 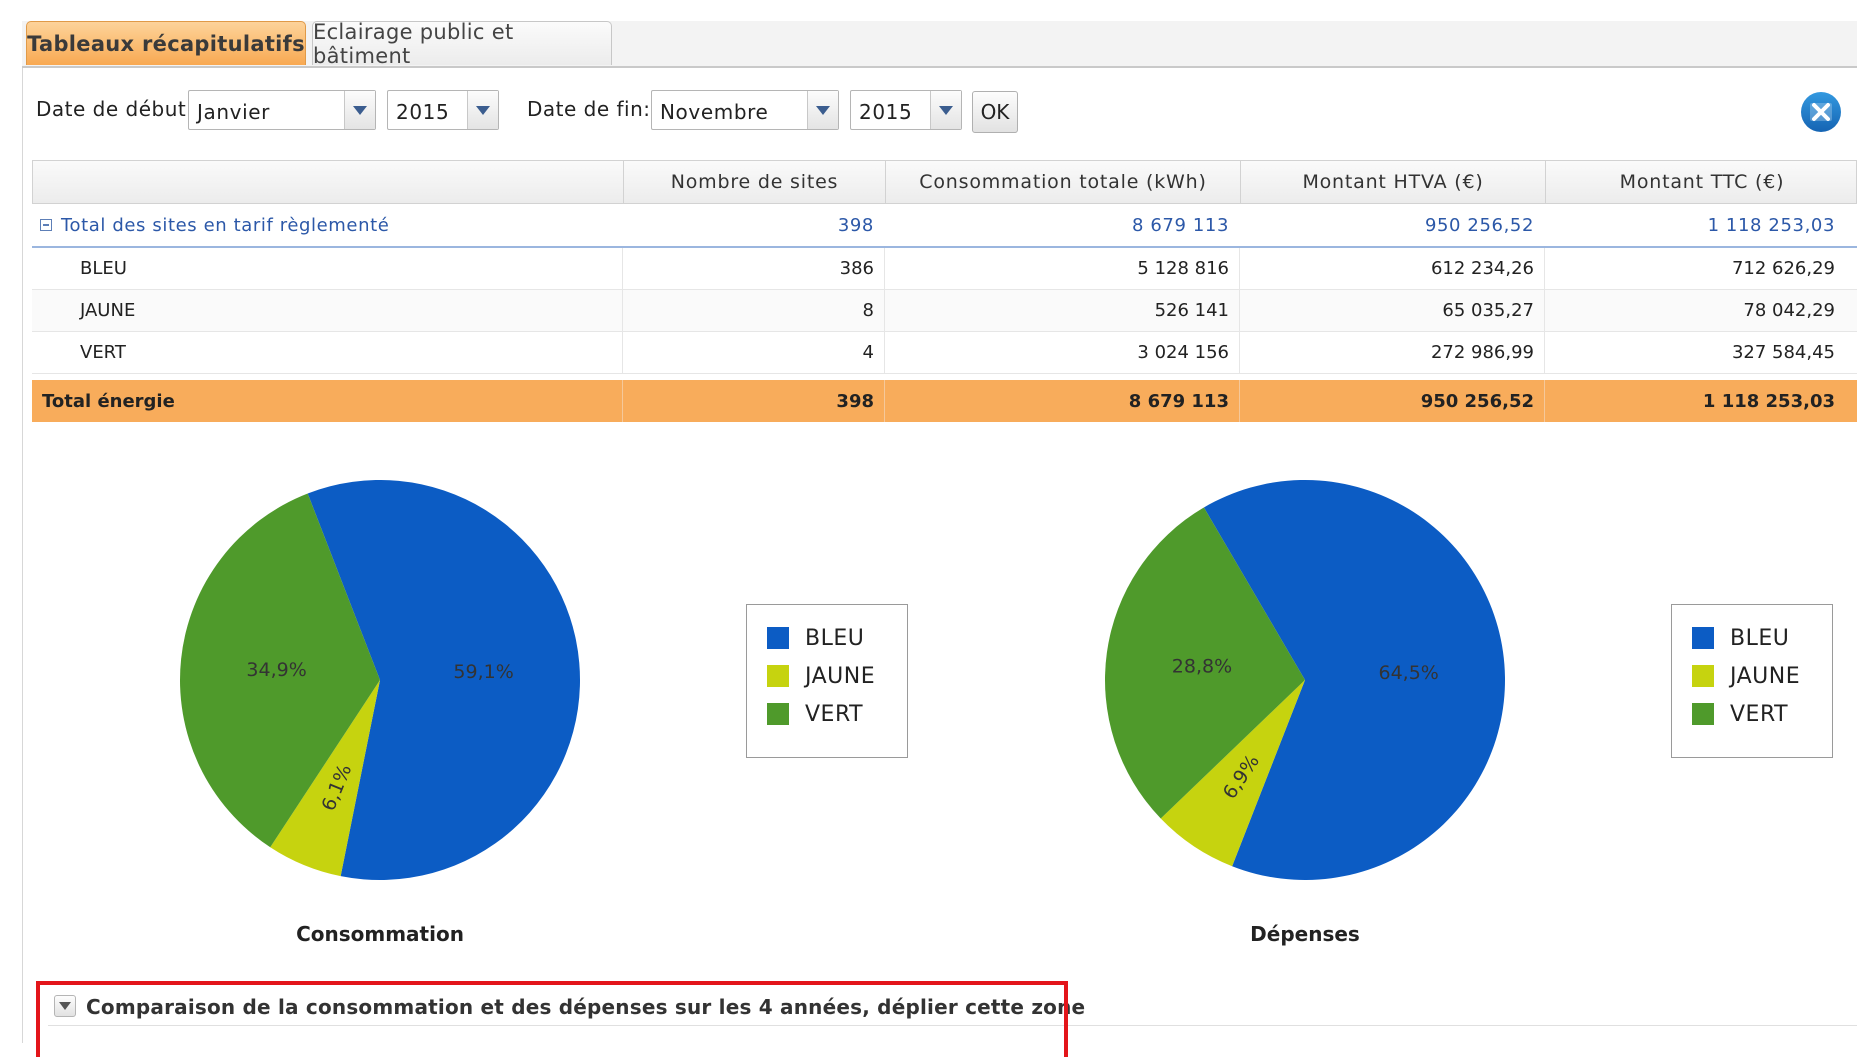 I want to click on pie-data-label: 59,1%, so click(x=483, y=672).